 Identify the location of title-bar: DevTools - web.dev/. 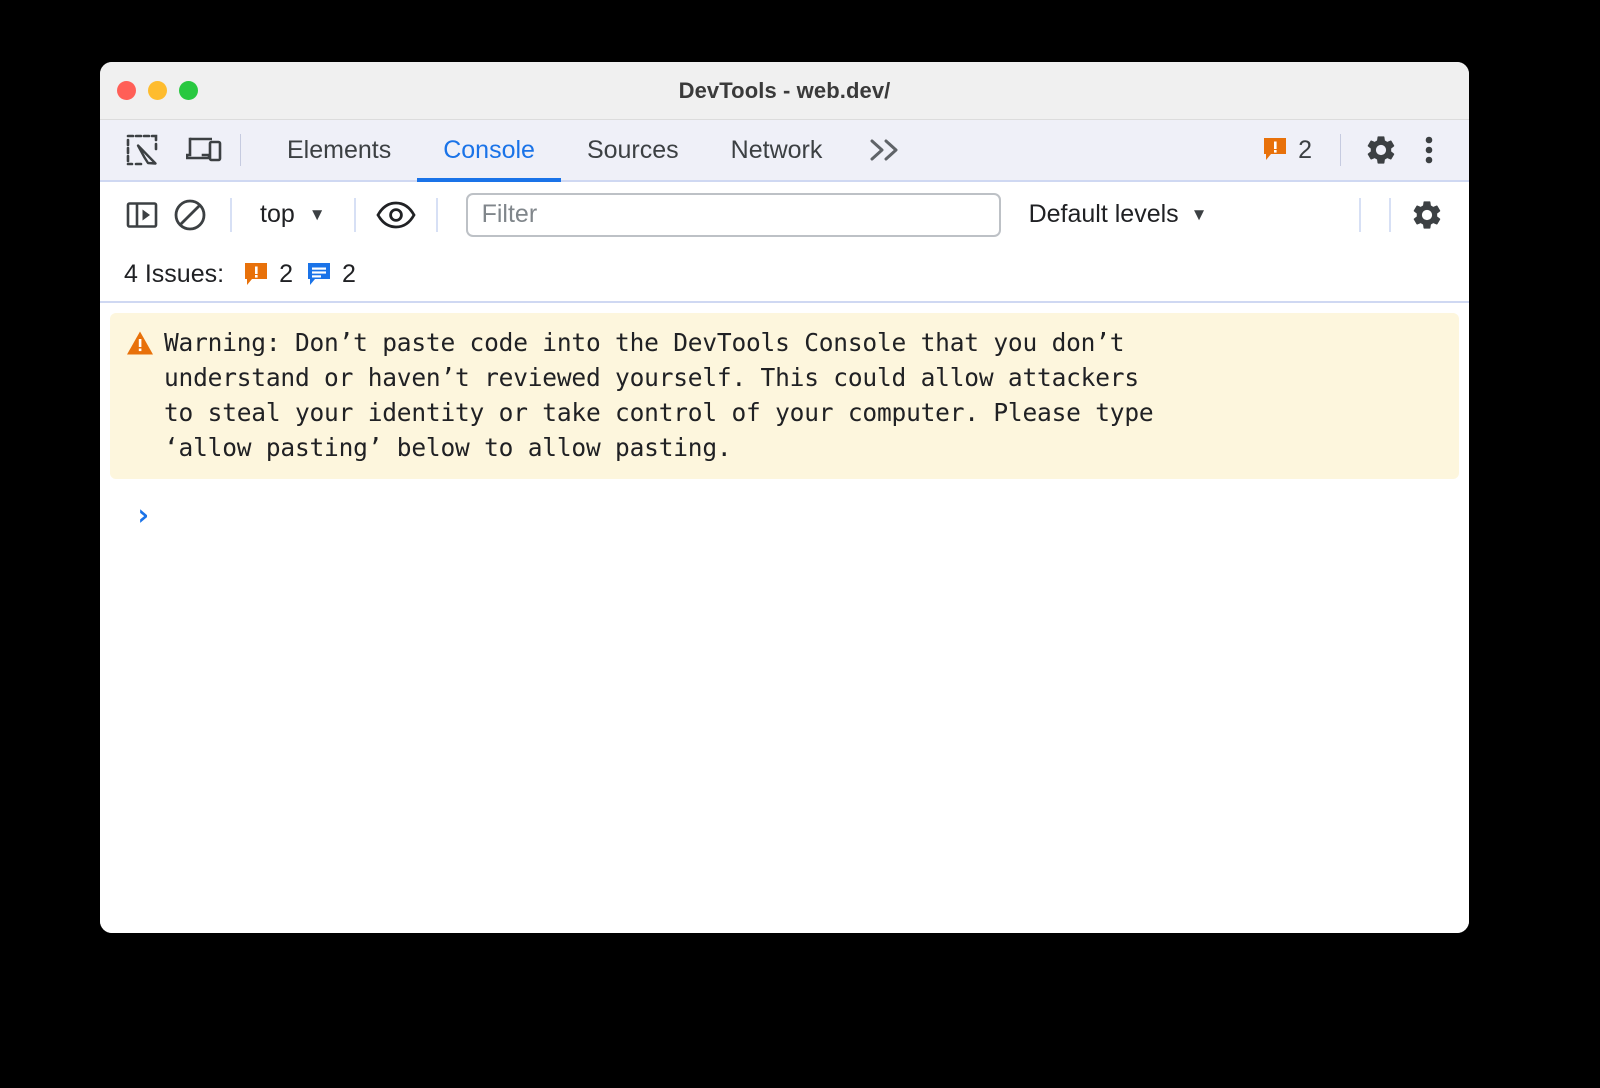
(784, 91).